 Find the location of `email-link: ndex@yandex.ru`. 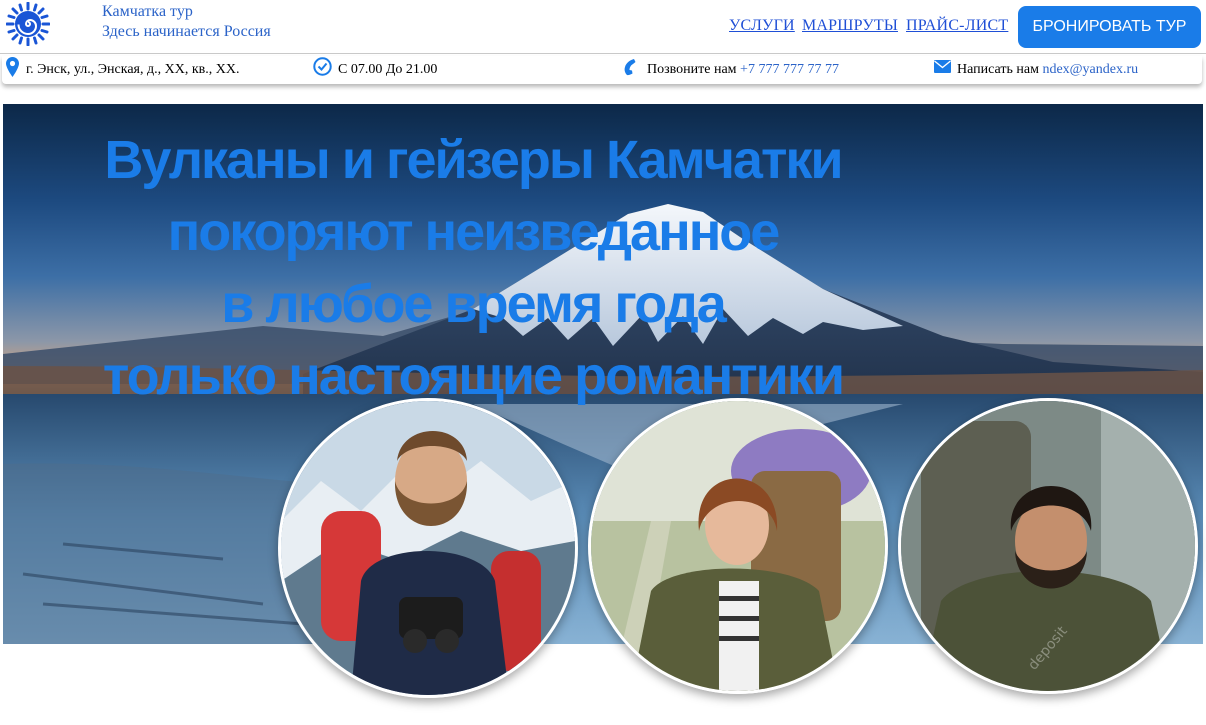

email-link: ndex@yandex.ru is located at coordinates (1090, 69).